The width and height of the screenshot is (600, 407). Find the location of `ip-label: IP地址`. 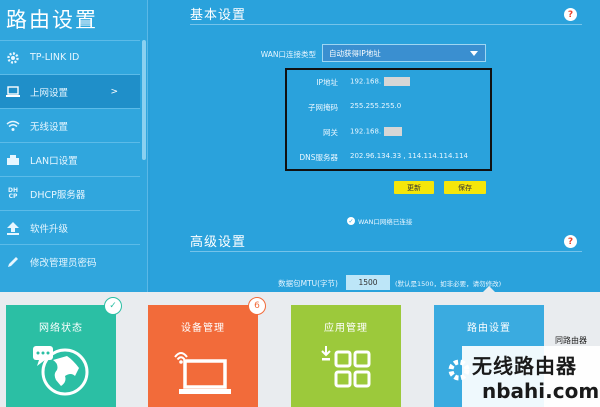

ip-label: IP地址 is located at coordinates (327, 82).